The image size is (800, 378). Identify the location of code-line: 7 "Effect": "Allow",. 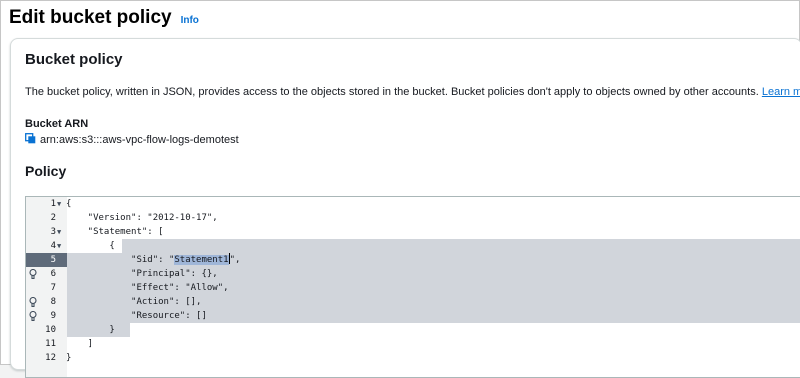
(413, 288).